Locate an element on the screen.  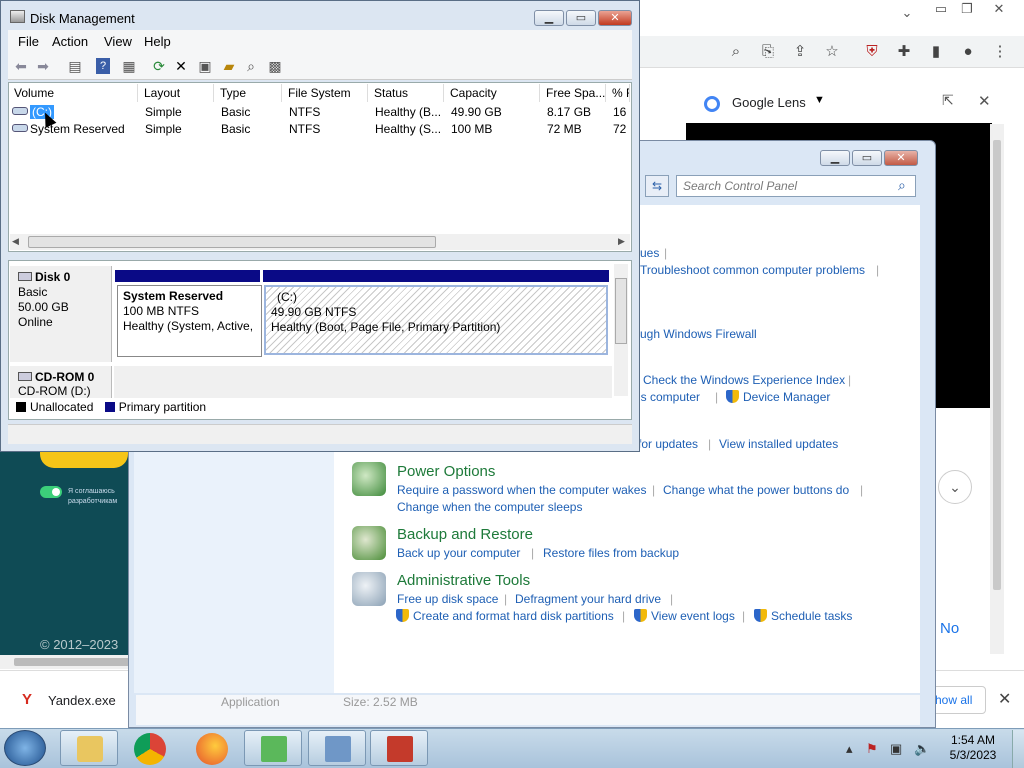
computer-sleeps-link: Change when the computer sleeps is located at coordinates (489, 507).